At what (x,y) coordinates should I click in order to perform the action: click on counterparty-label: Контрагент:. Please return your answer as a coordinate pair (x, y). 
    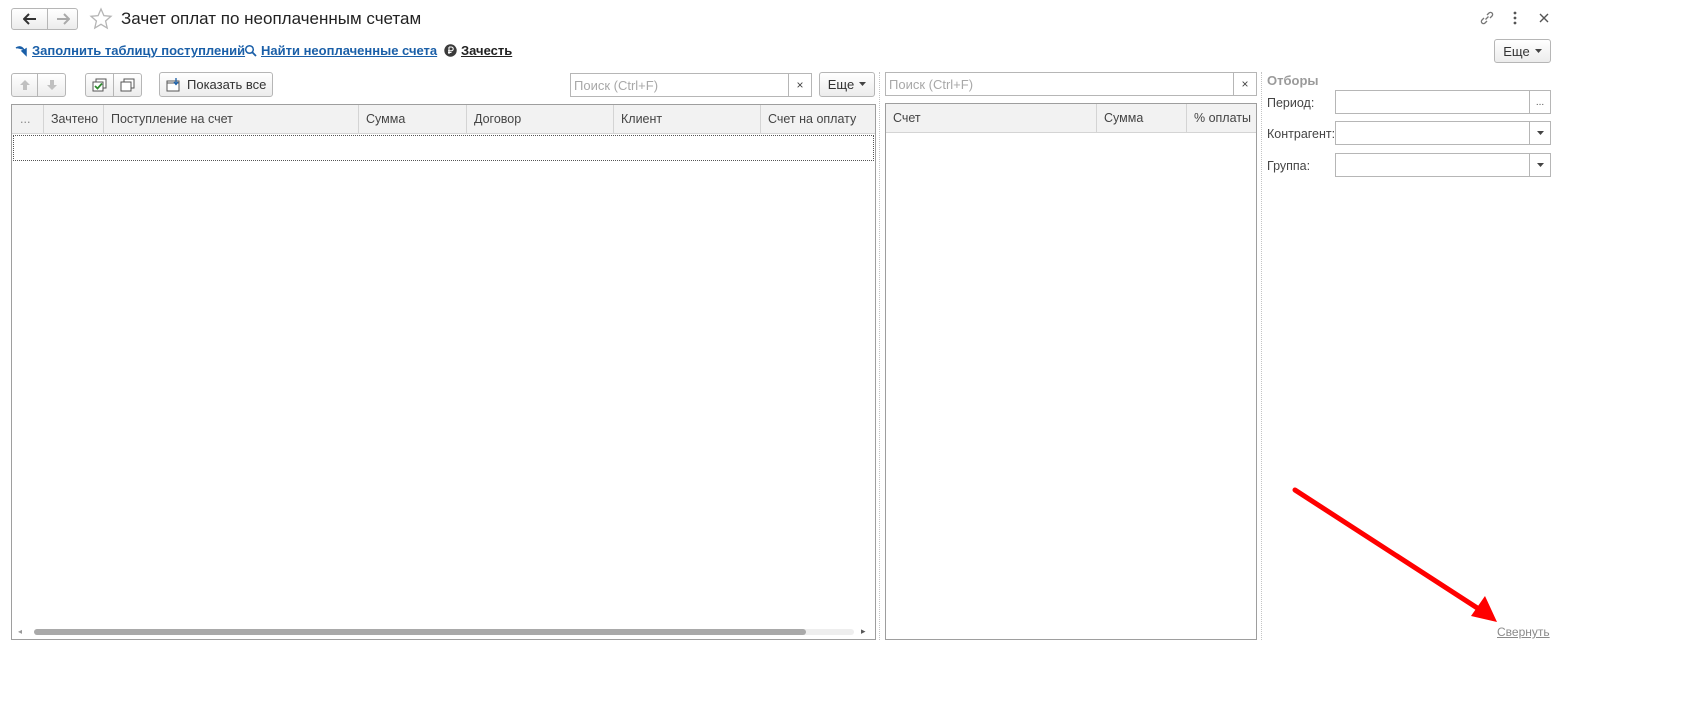
    Looking at the image, I should click on (1301, 134).